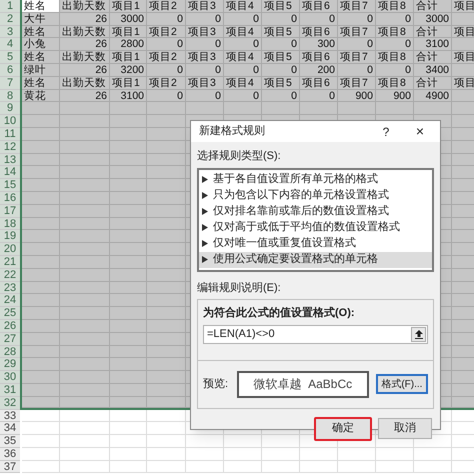 The width and height of the screenshot is (474, 474). Describe the element at coordinates (386, 131) in the screenshot. I see `help-button: ?` at that location.